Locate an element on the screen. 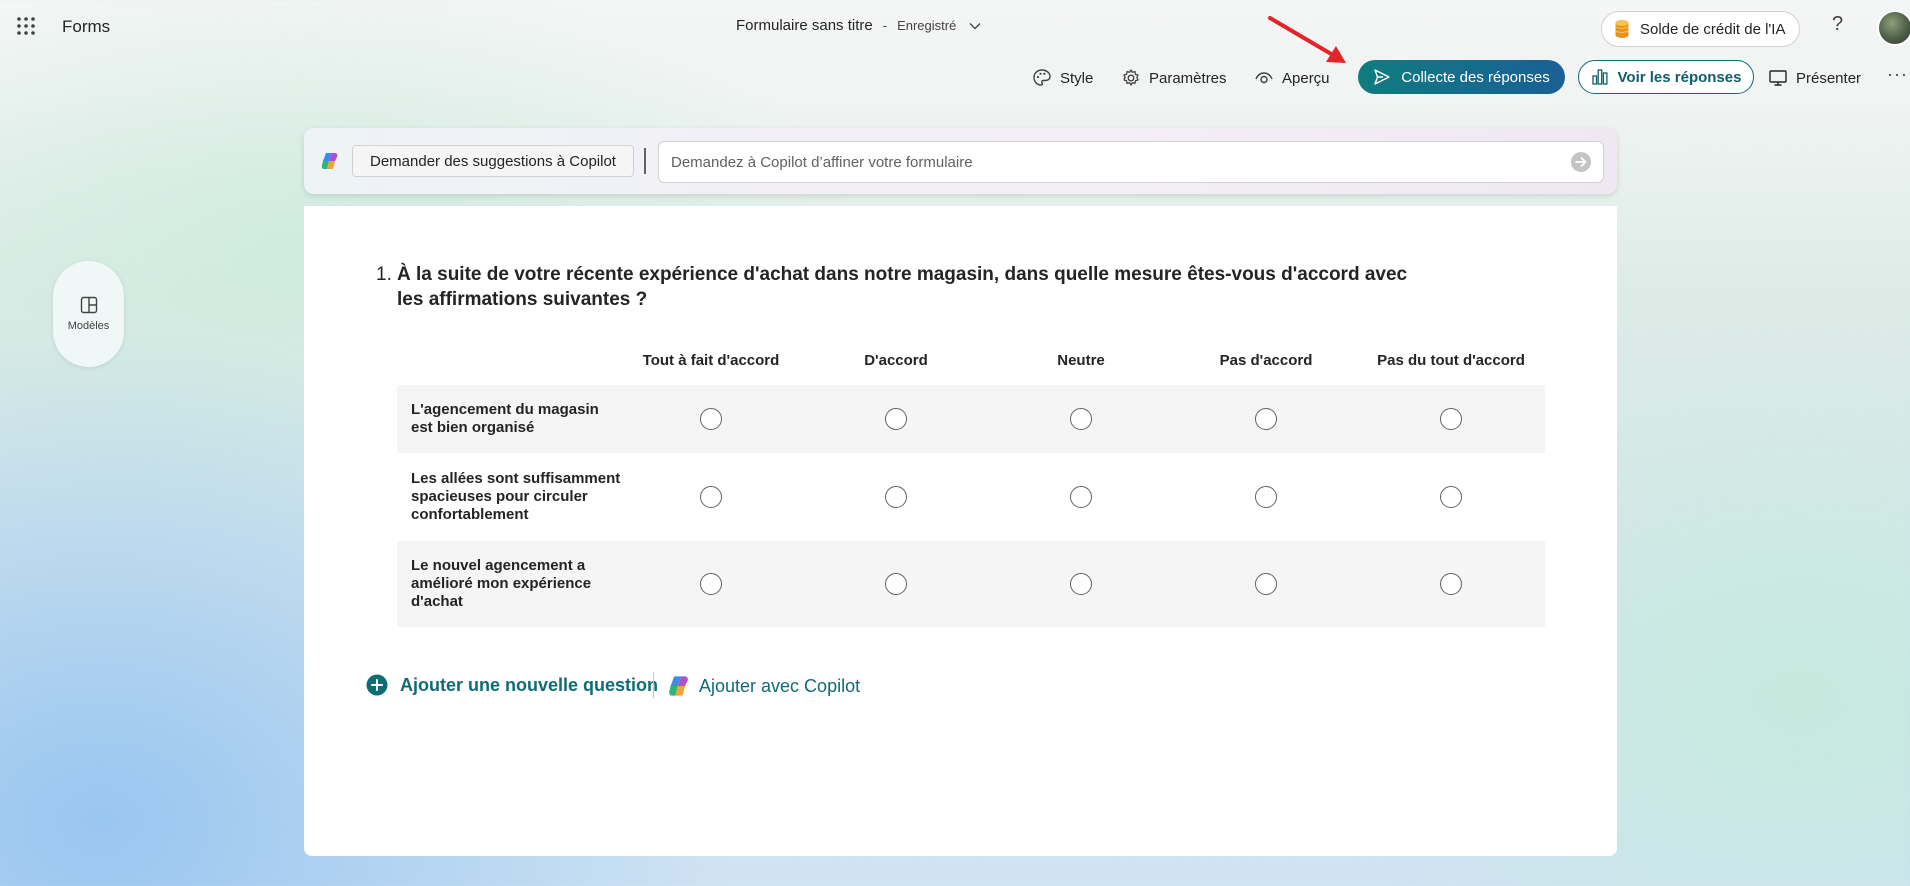 The image size is (1910, 886). add-new-question-button: Ajouter une nouvelle question is located at coordinates (512, 685).